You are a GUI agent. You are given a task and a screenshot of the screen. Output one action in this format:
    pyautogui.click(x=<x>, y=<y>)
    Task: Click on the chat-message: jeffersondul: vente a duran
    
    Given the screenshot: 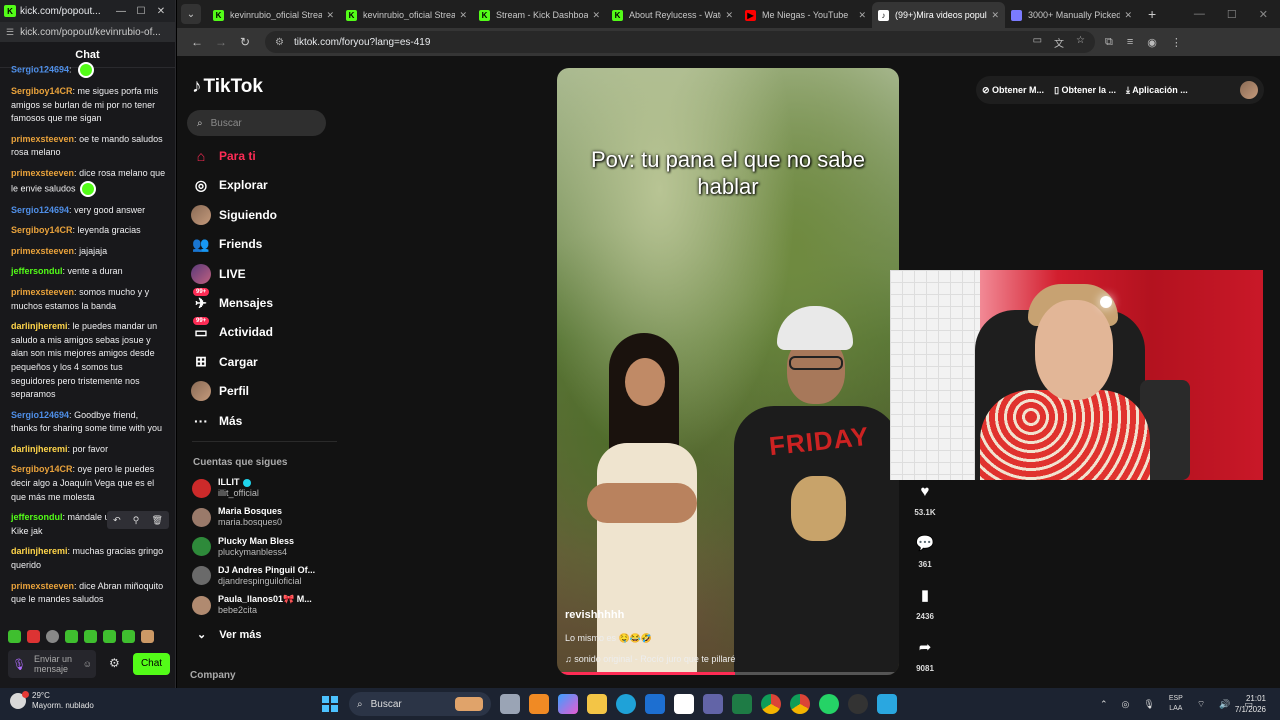 What is the action you would take?
    pyautogui.click(x=89, y=272)
    